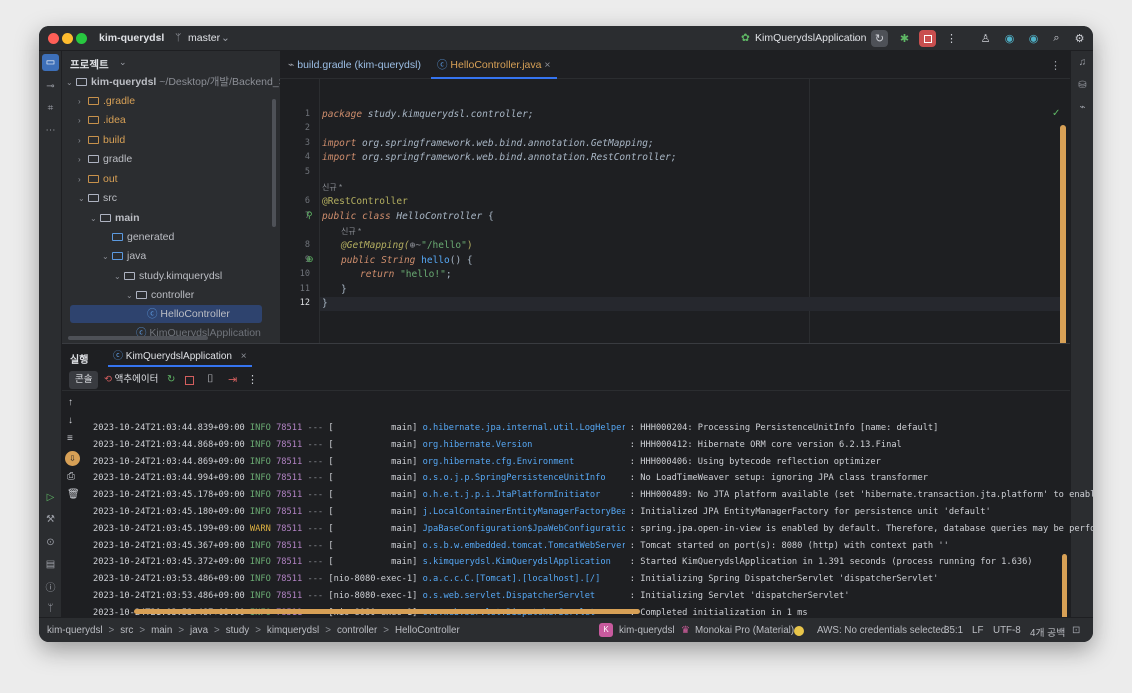  Describe the element at coordinates (173, 82) in the screenshot. I see `tree-item-root: ⌄ kim-querydsl ~/Desktop/개발/Backend_Sp` at that location.